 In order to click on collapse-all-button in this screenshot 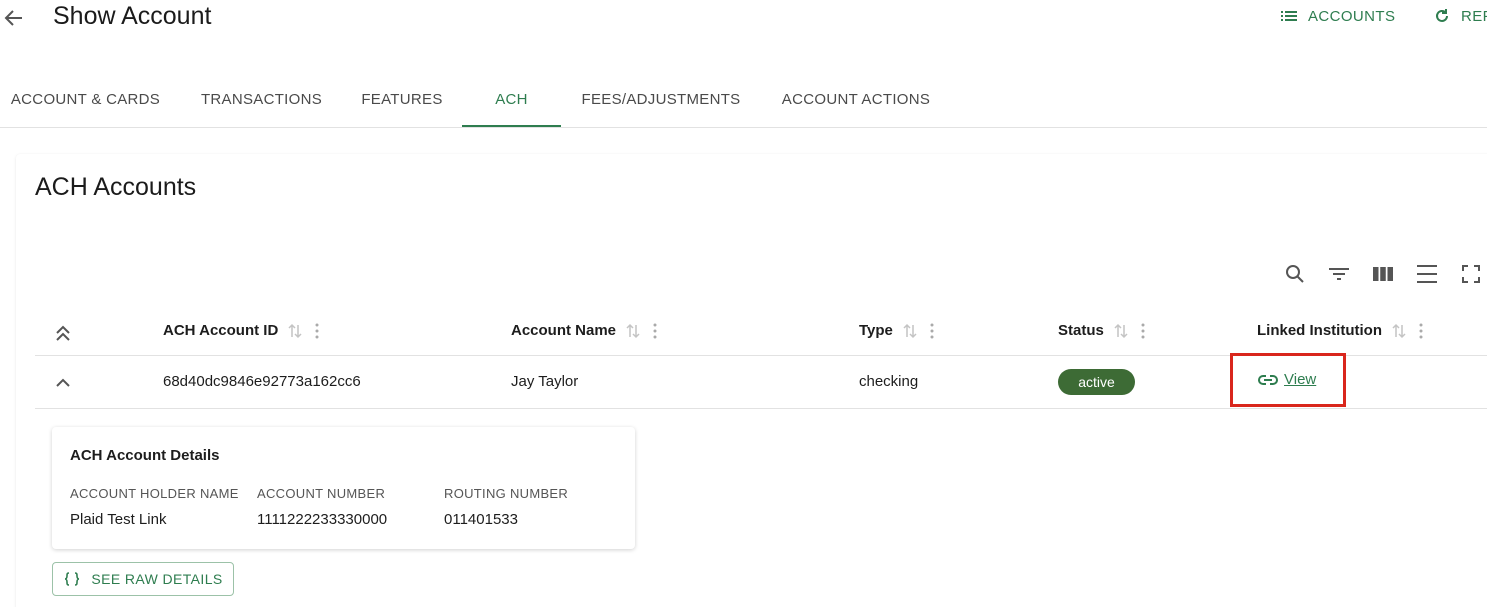, I will do `click(63, 333)`.